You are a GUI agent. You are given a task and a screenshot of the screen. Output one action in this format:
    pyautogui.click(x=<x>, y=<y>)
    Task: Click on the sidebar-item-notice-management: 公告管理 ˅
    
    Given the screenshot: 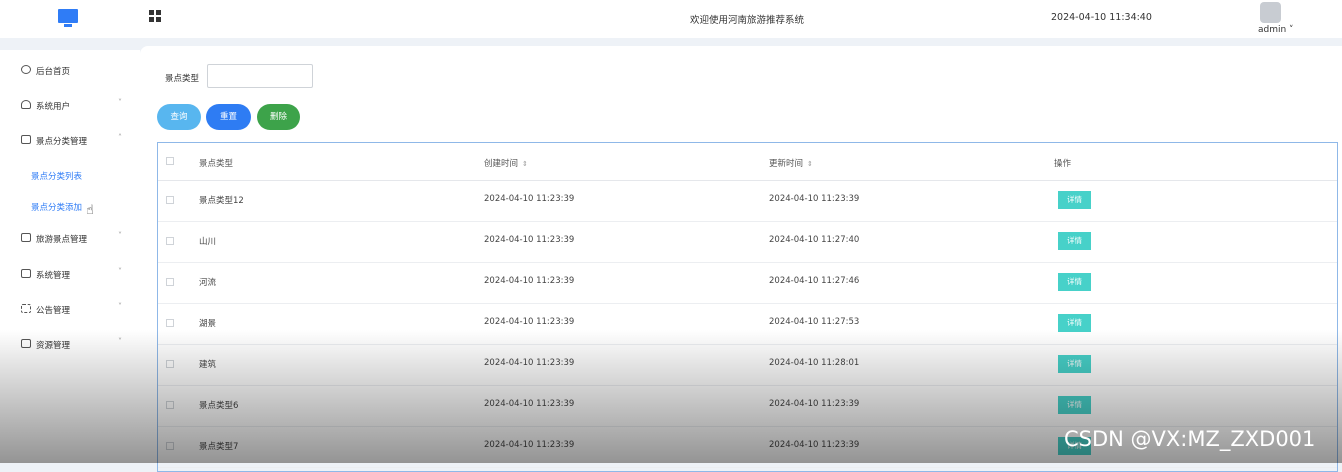 What is the action you would take?
    pyautogui.click(x=70, y=309)
    